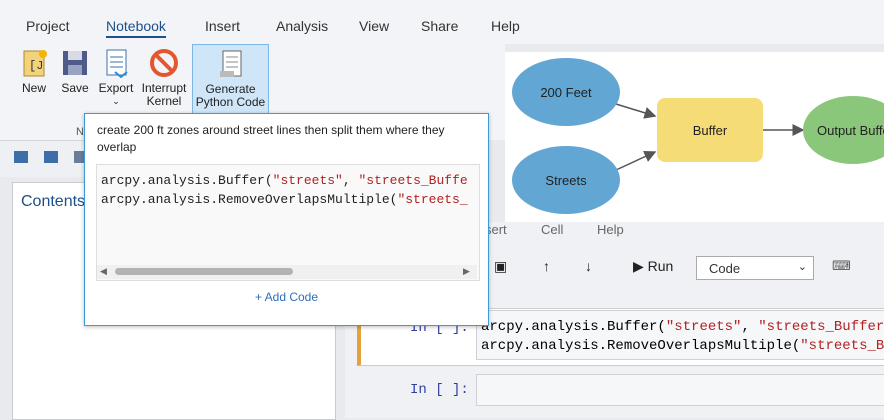 This screenshot has height=420, width=884. I want to click on document-code-icon, so click(230, 63).